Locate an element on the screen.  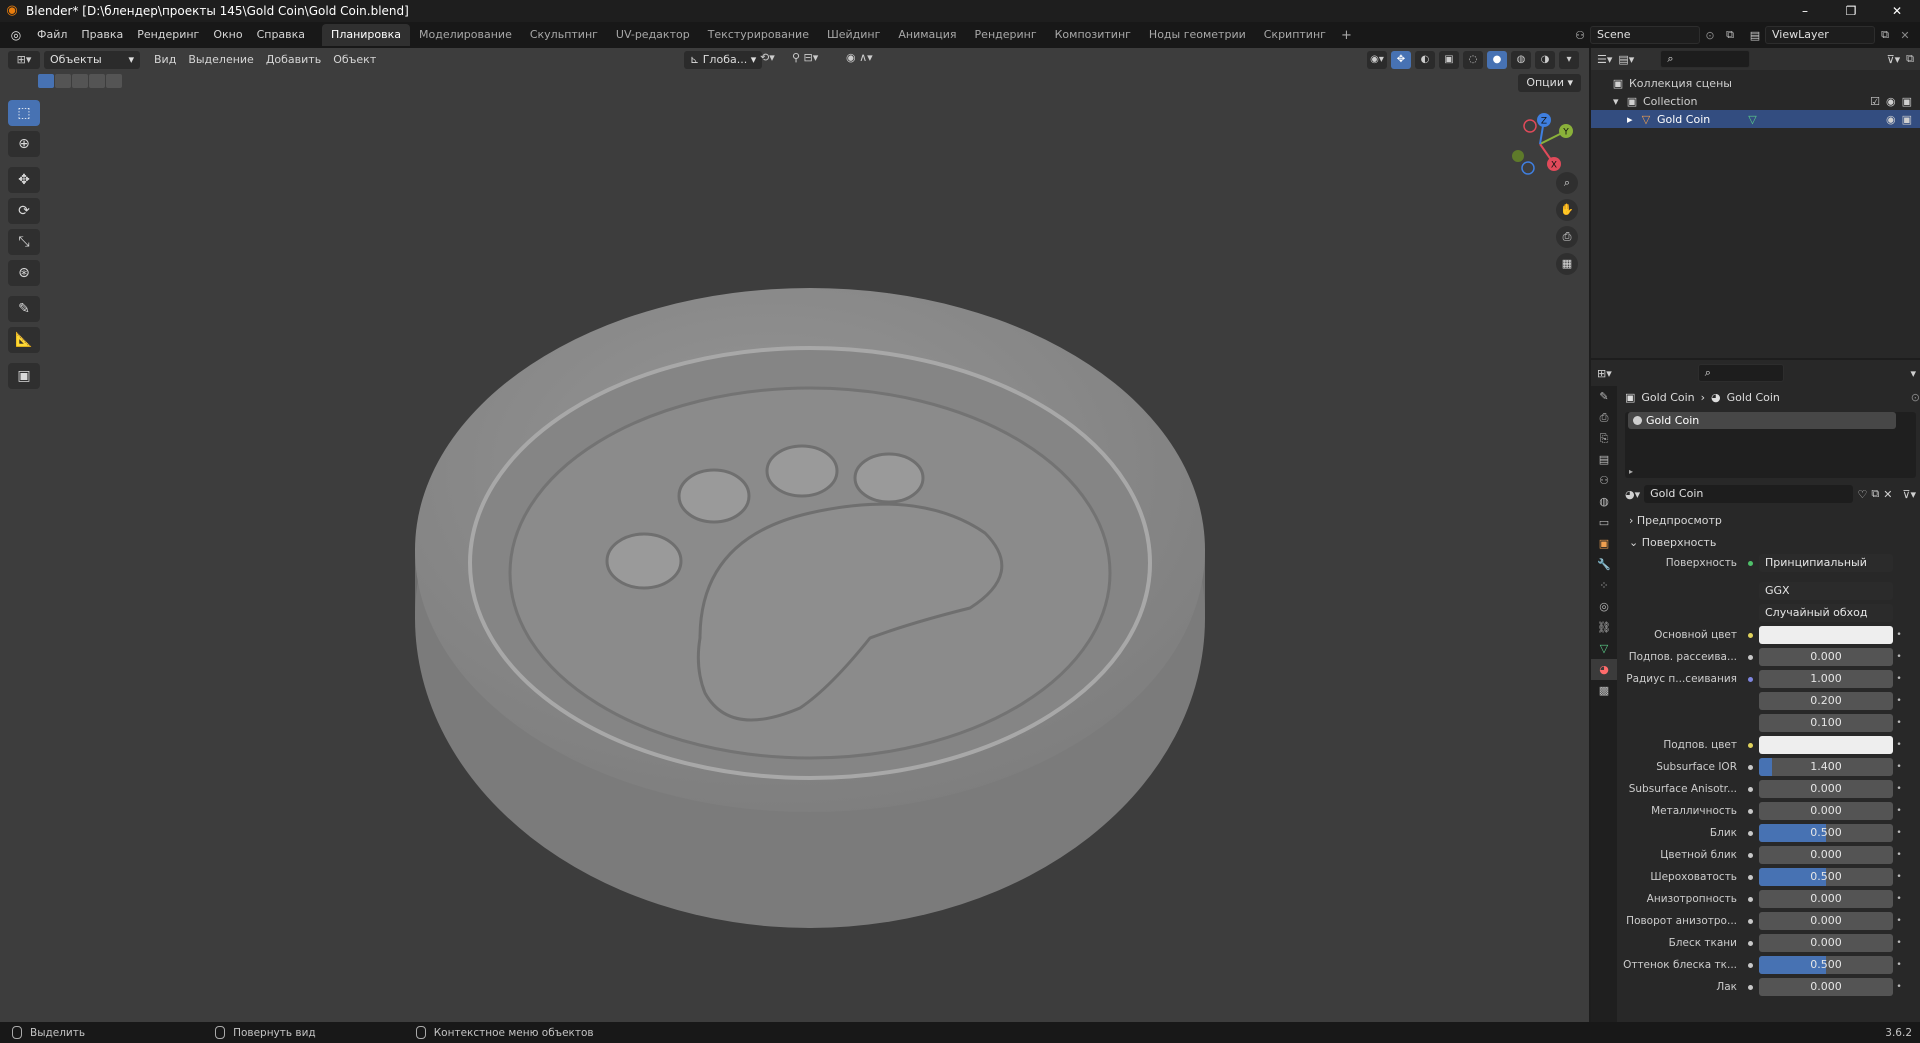
duplicate-material-icon: ⧉ is located at coordinates (1875, 494).